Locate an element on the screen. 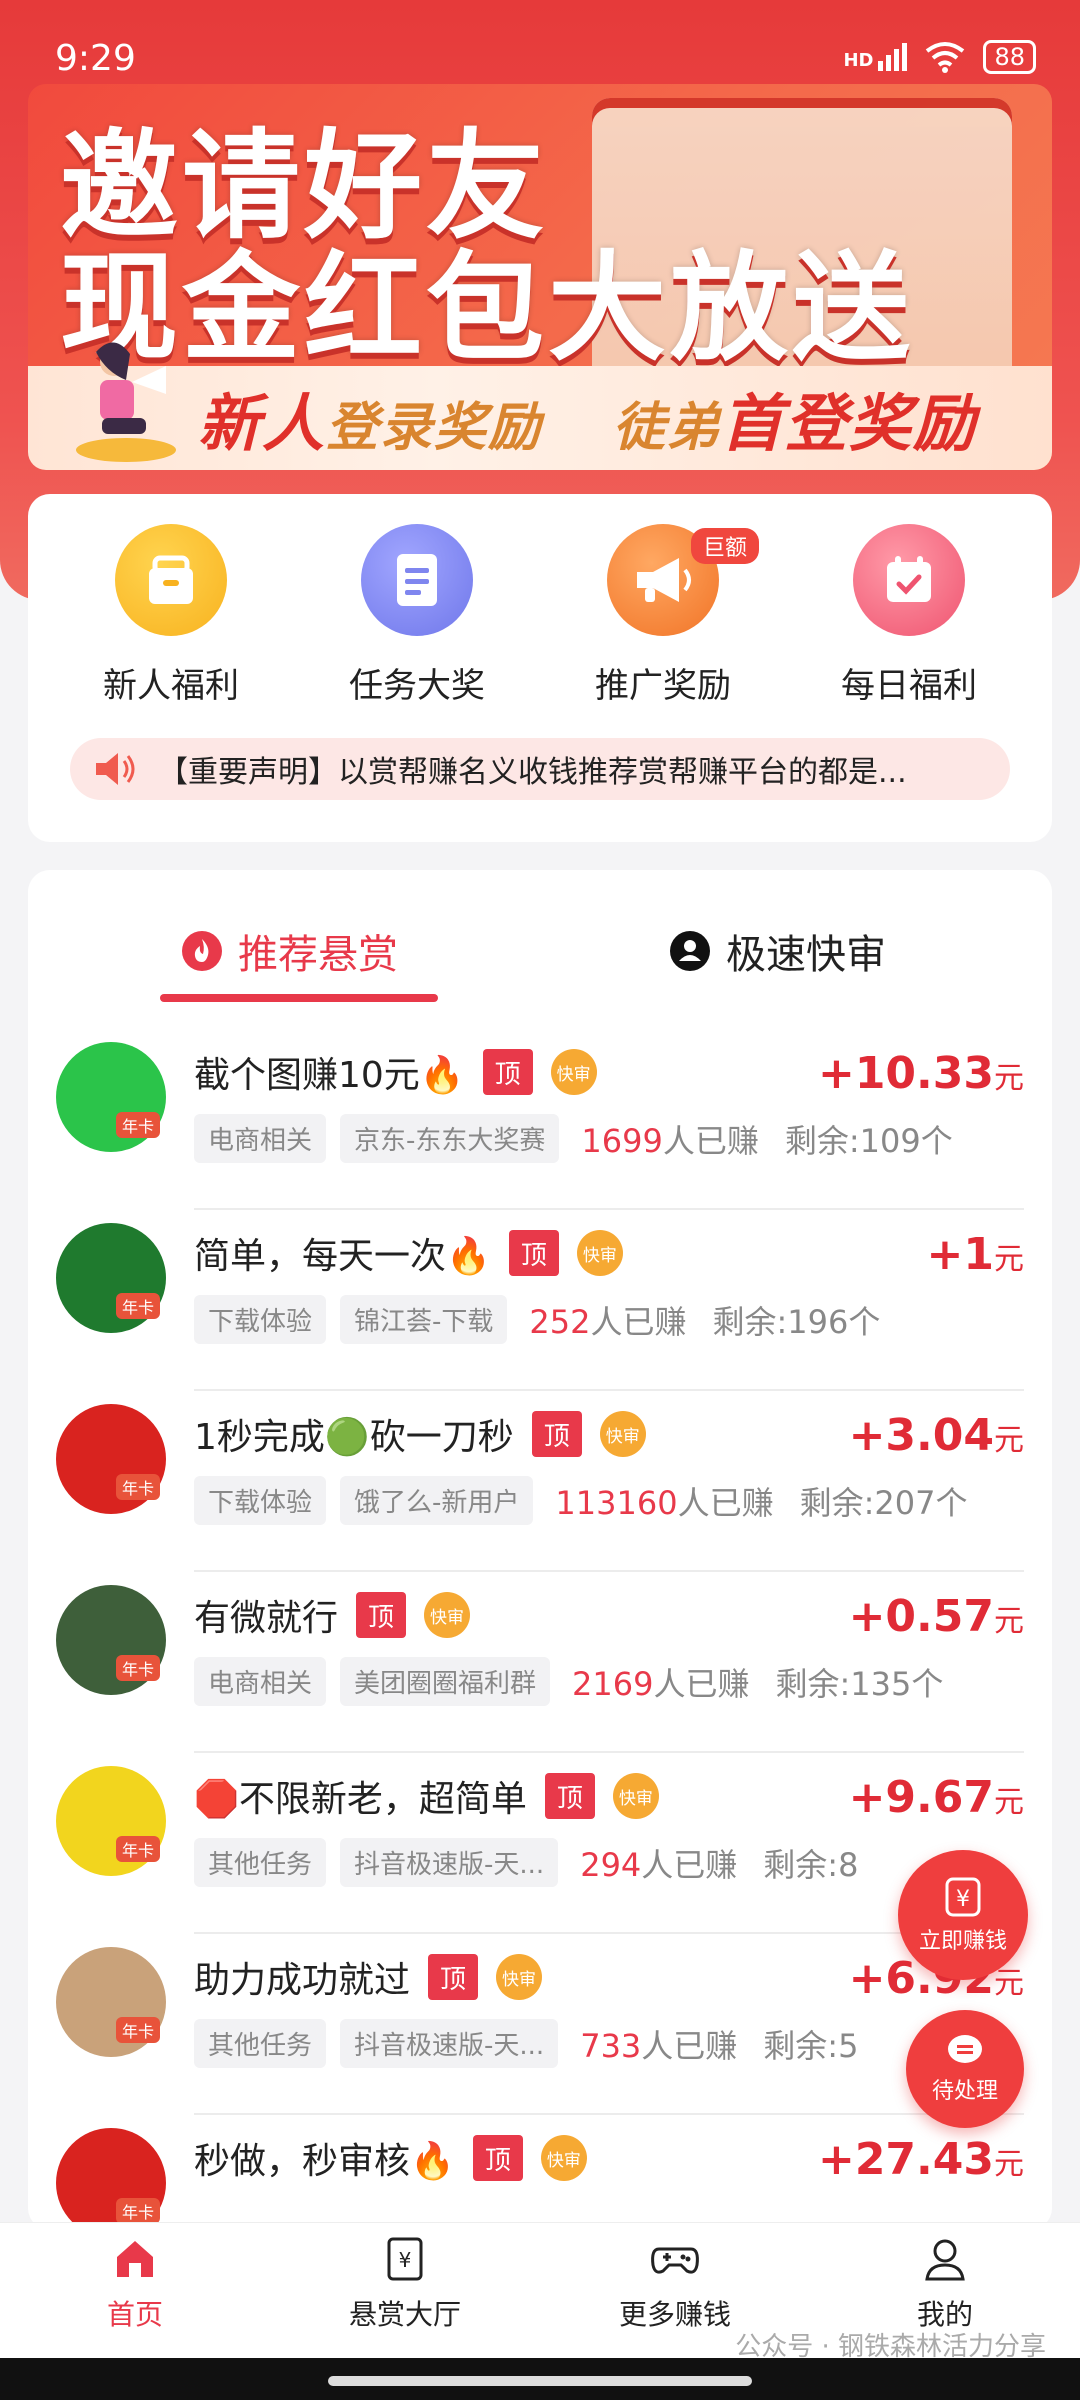 This screenshot has height=2400, width=1080. battery-icon: 88 is located at coordinates (1009, 57).